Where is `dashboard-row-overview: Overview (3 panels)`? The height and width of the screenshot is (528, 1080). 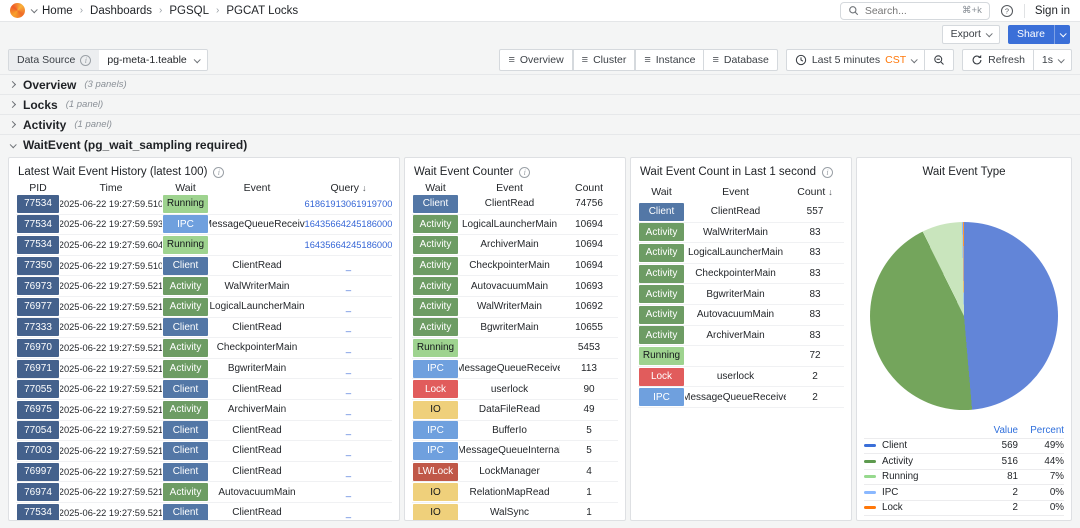 dashboard-row-overview: Overview (3 panels) is located at coordinates (540, 85).